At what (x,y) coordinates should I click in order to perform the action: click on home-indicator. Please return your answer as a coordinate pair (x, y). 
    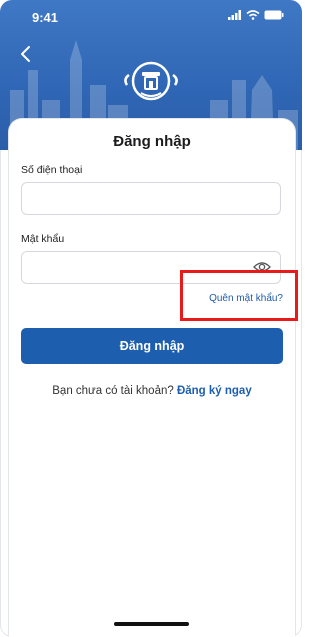
    Looking at the image, I should click on (151, 624).